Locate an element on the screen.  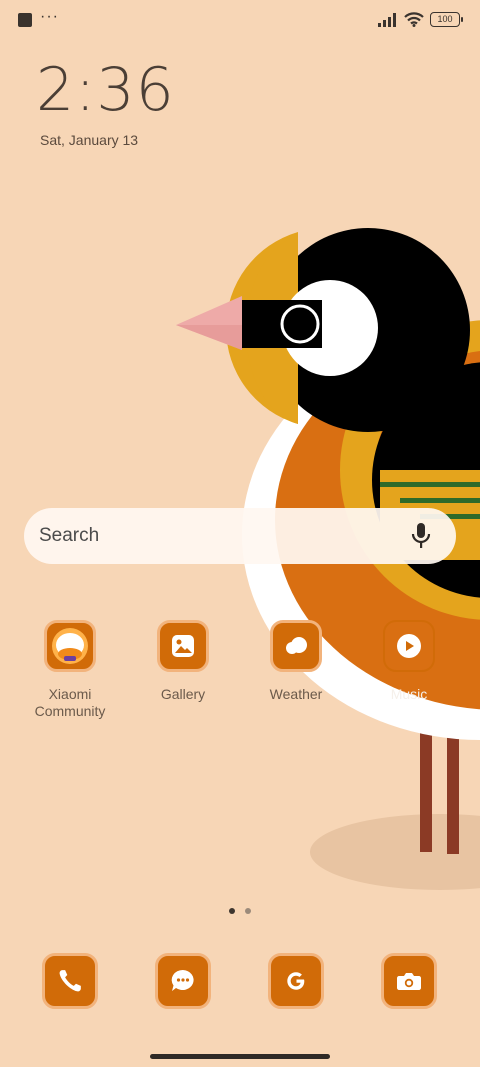
app-label: Weather is located at coordinates (296, 694).